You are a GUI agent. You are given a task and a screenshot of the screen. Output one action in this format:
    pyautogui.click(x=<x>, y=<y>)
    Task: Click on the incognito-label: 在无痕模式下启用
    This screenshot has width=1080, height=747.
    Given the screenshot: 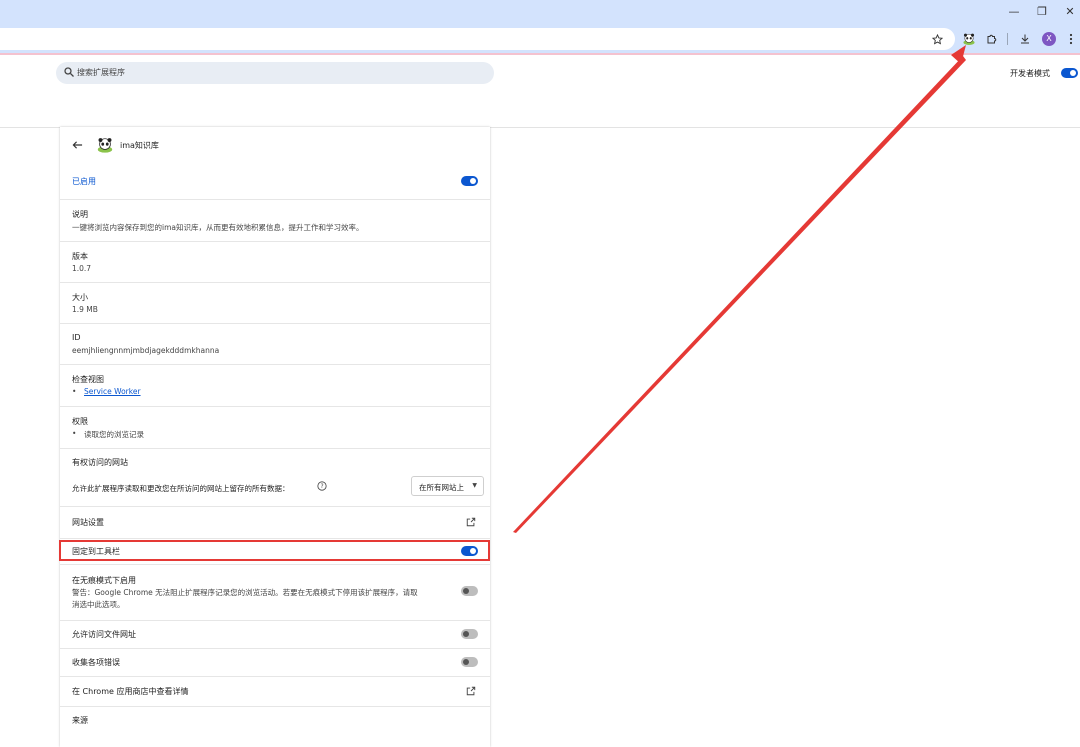 What is the action you would take?
    pyautogui.click(x=104, y=580)
    